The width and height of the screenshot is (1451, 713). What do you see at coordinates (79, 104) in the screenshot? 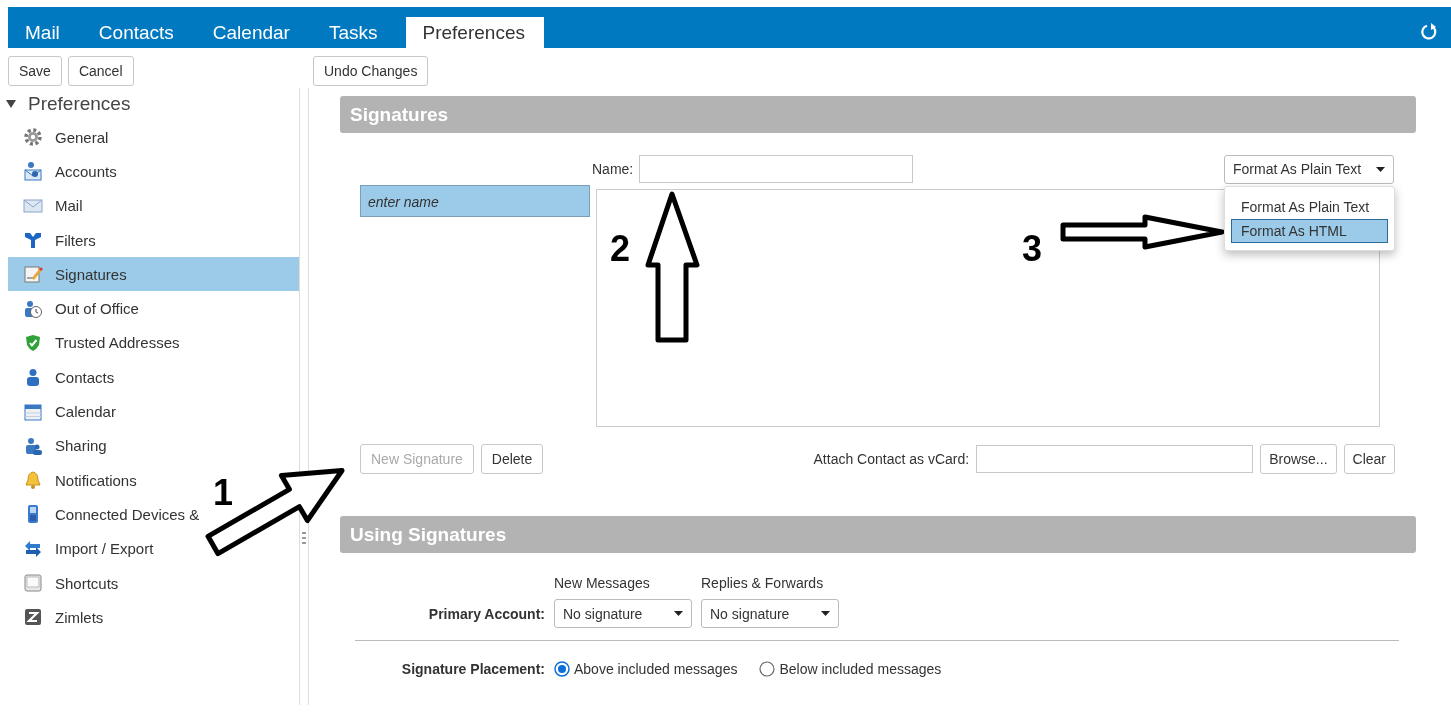
I see `sidebar-title: Preferences` at bounding box center [79, 104].